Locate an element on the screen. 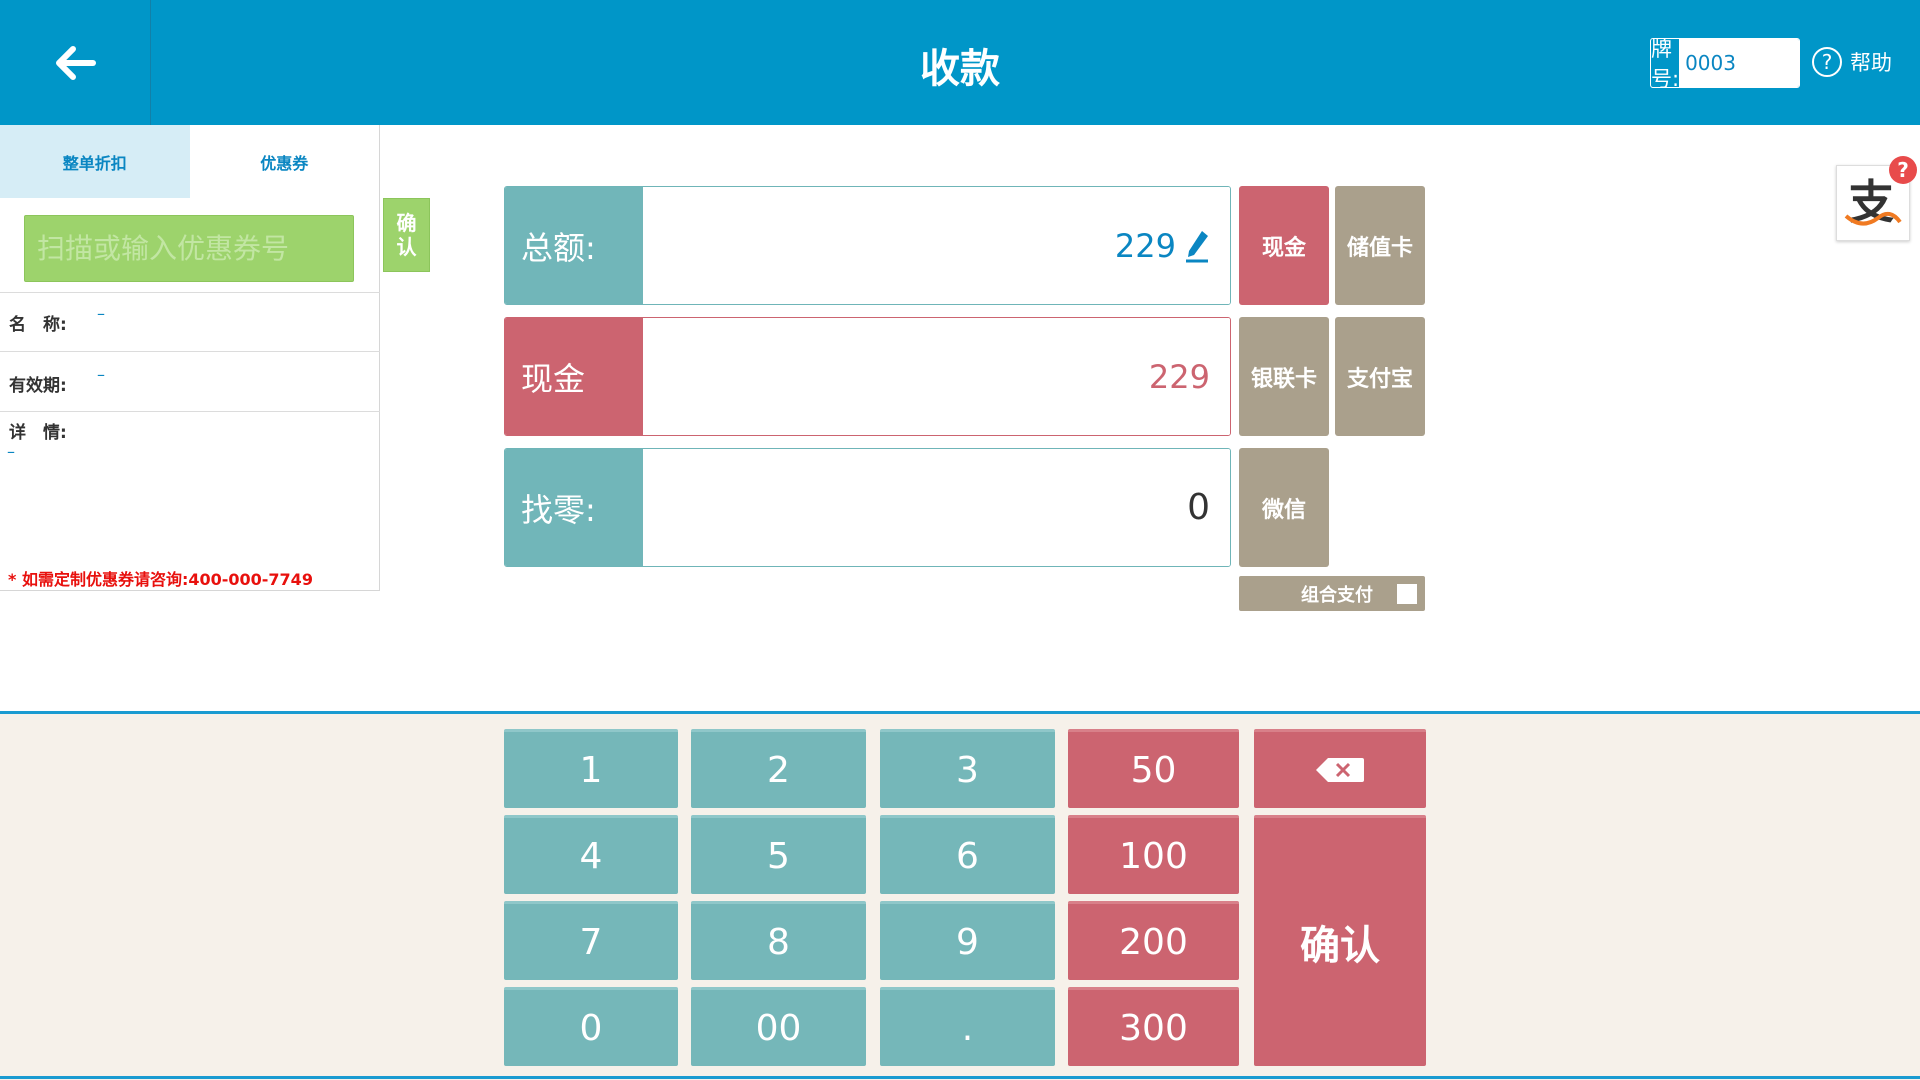  key-300: 300 is located at coordinates (1153, 1026).